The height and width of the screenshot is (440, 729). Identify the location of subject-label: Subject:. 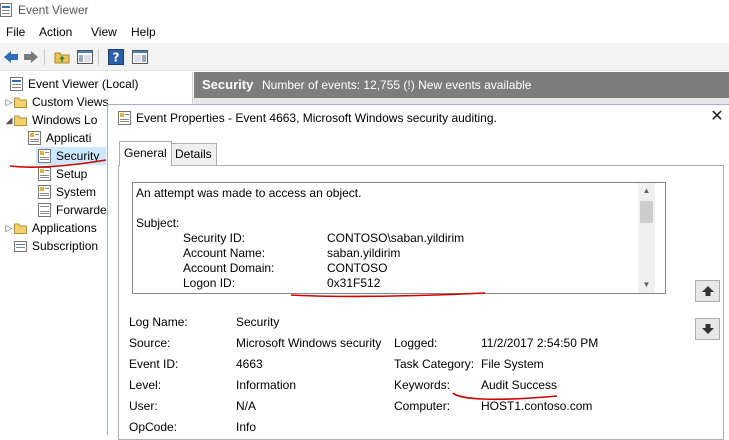
(158, 223).